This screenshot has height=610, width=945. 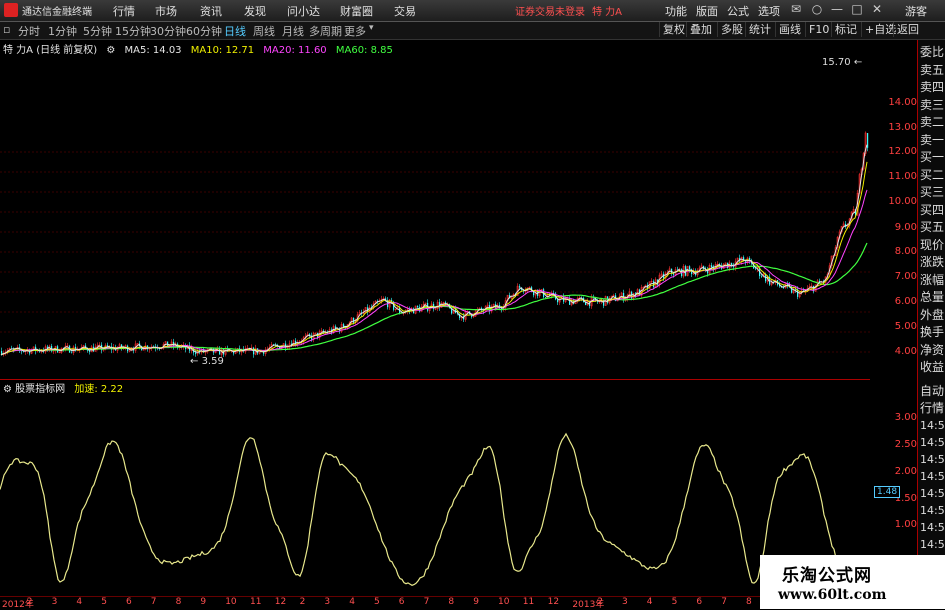 I want to click on close-icon: ✕, so click(x=877, y=9).